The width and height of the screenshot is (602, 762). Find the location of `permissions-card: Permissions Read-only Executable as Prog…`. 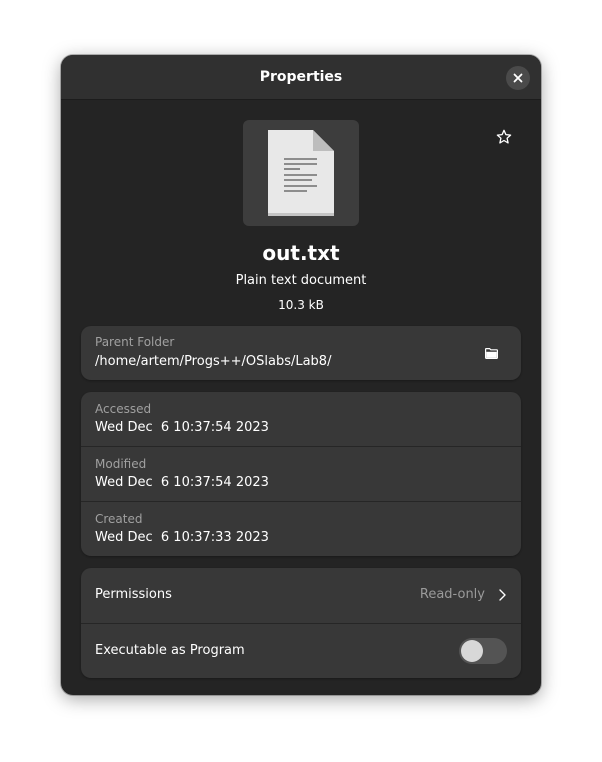

permissions-card: Permissions Read-only Executable as Prog… is located at coordinates (301, 623).